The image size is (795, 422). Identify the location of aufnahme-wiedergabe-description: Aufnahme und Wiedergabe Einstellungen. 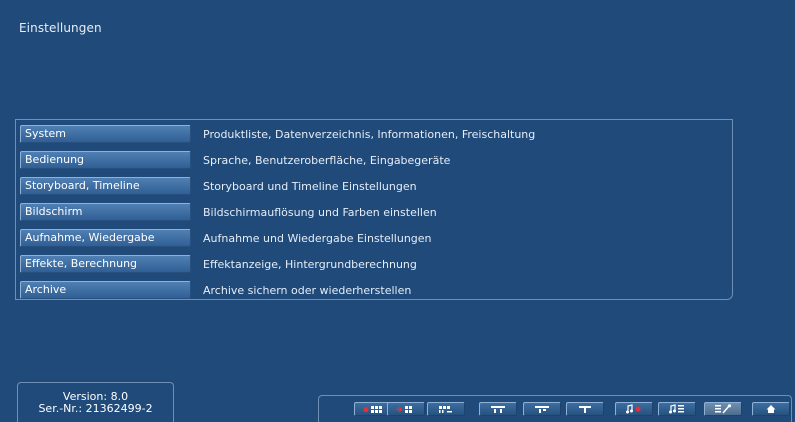
(317, 238).